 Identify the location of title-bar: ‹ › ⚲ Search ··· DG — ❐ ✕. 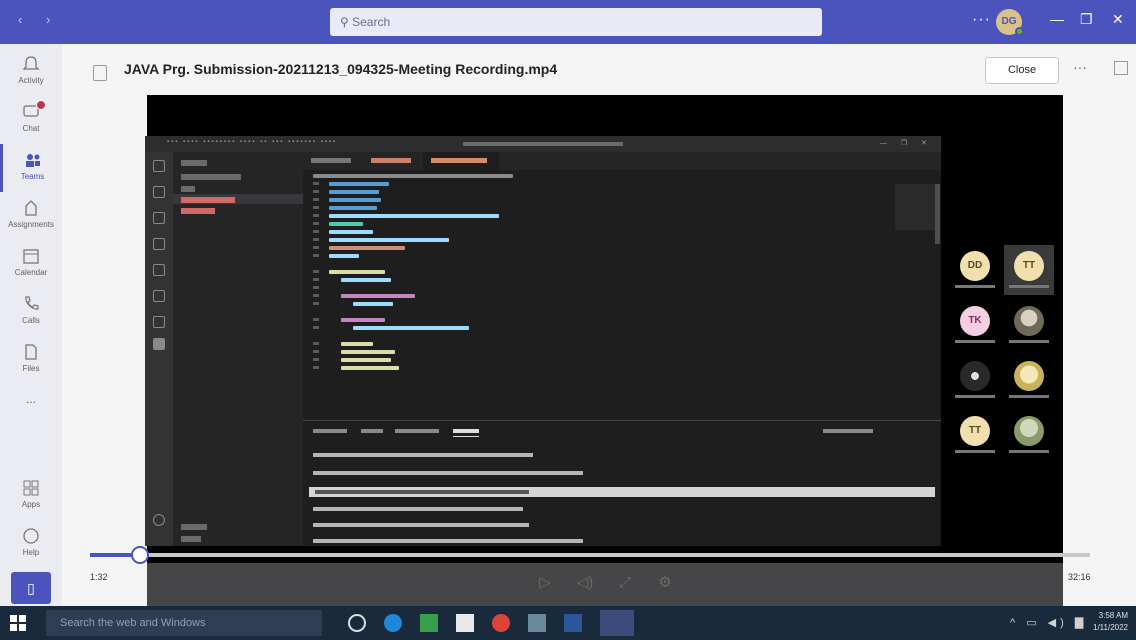
(568, 22).